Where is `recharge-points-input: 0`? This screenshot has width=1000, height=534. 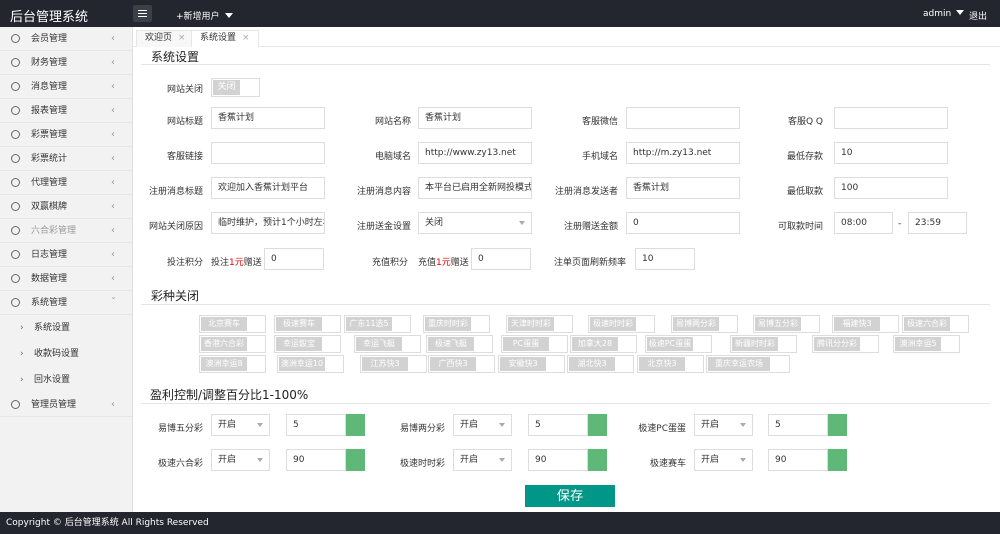 recharge-points-input: 0 is located at coordinates (501, 259).